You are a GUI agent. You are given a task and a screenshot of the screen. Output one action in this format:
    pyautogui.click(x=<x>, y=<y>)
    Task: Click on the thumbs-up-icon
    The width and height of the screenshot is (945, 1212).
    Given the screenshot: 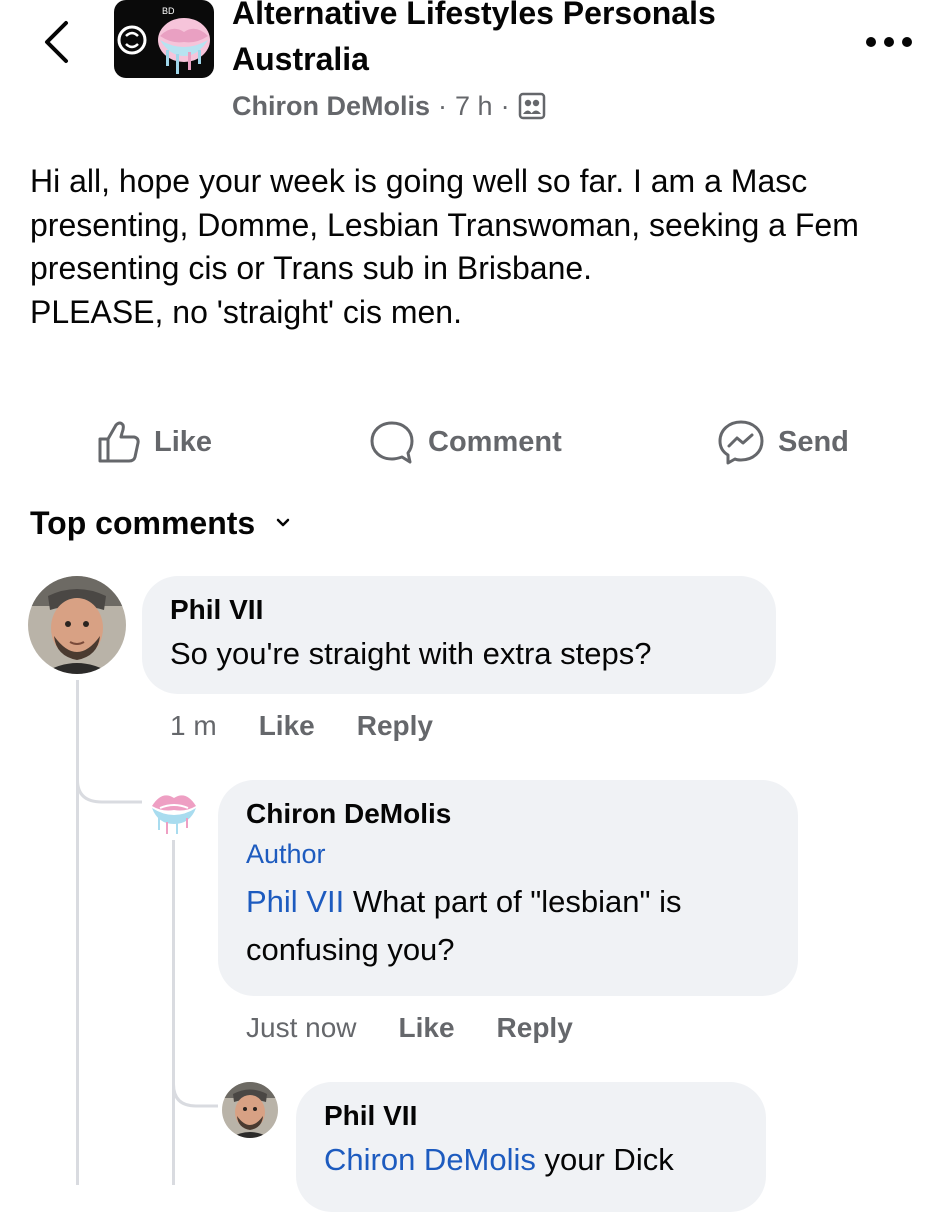 What is the action you would take?
    pyautogui.click(x=119, y=442)
    